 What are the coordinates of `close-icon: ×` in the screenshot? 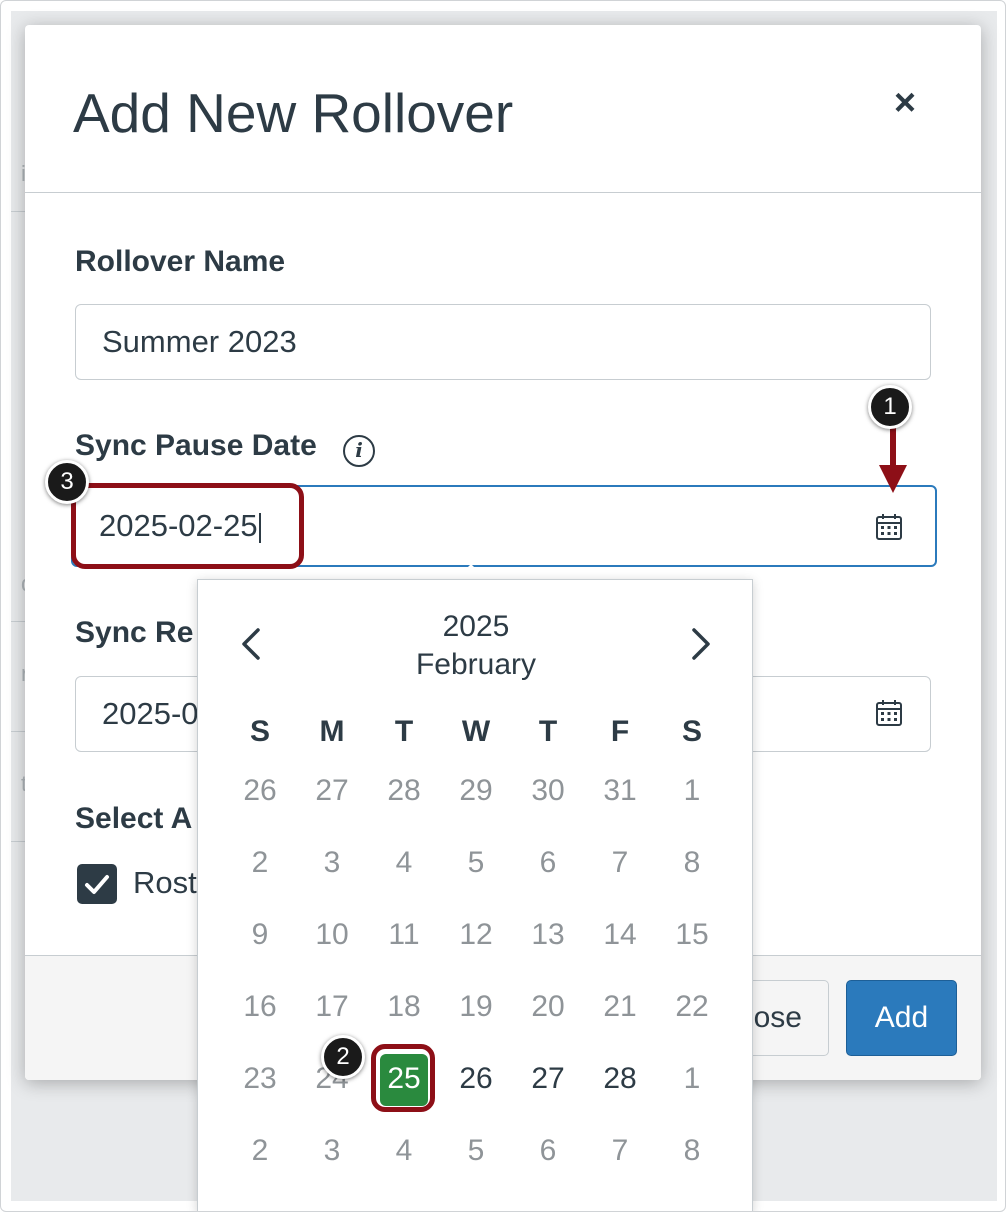 It's located at (905, 103).